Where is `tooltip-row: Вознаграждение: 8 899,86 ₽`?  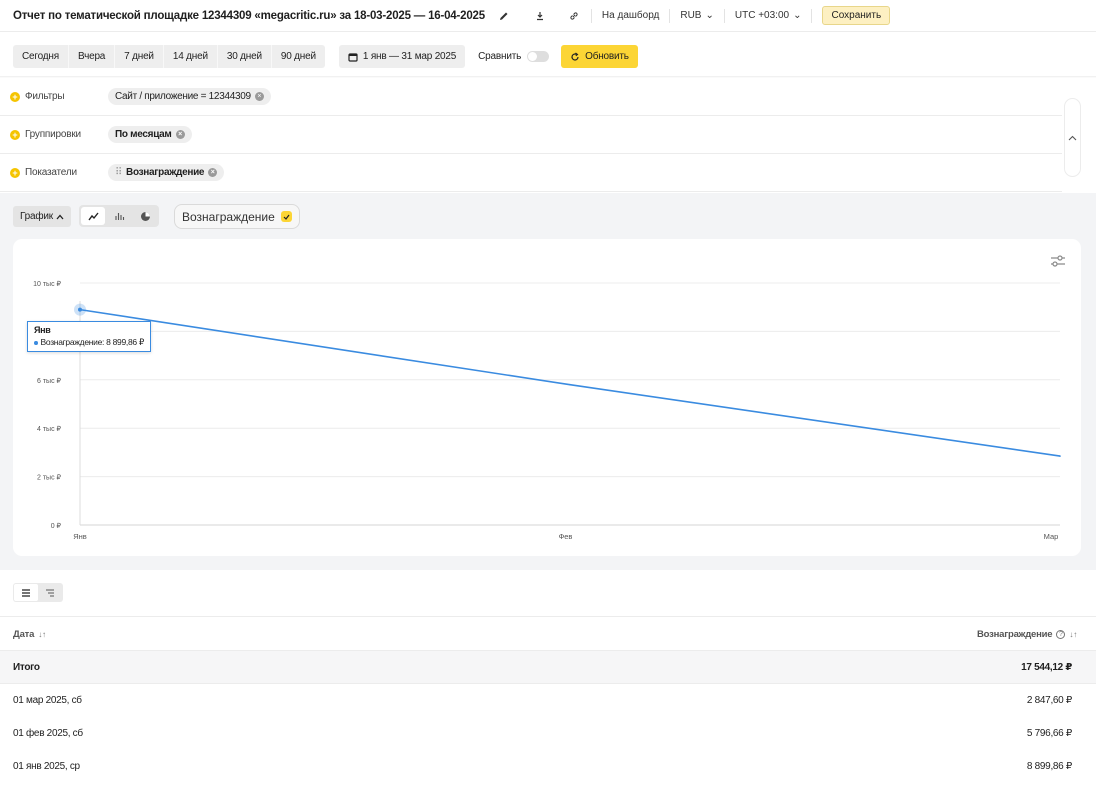 tooltip-row: Вознаграждение: 8 899,86 ₽ is located at coordinates (89, 342).